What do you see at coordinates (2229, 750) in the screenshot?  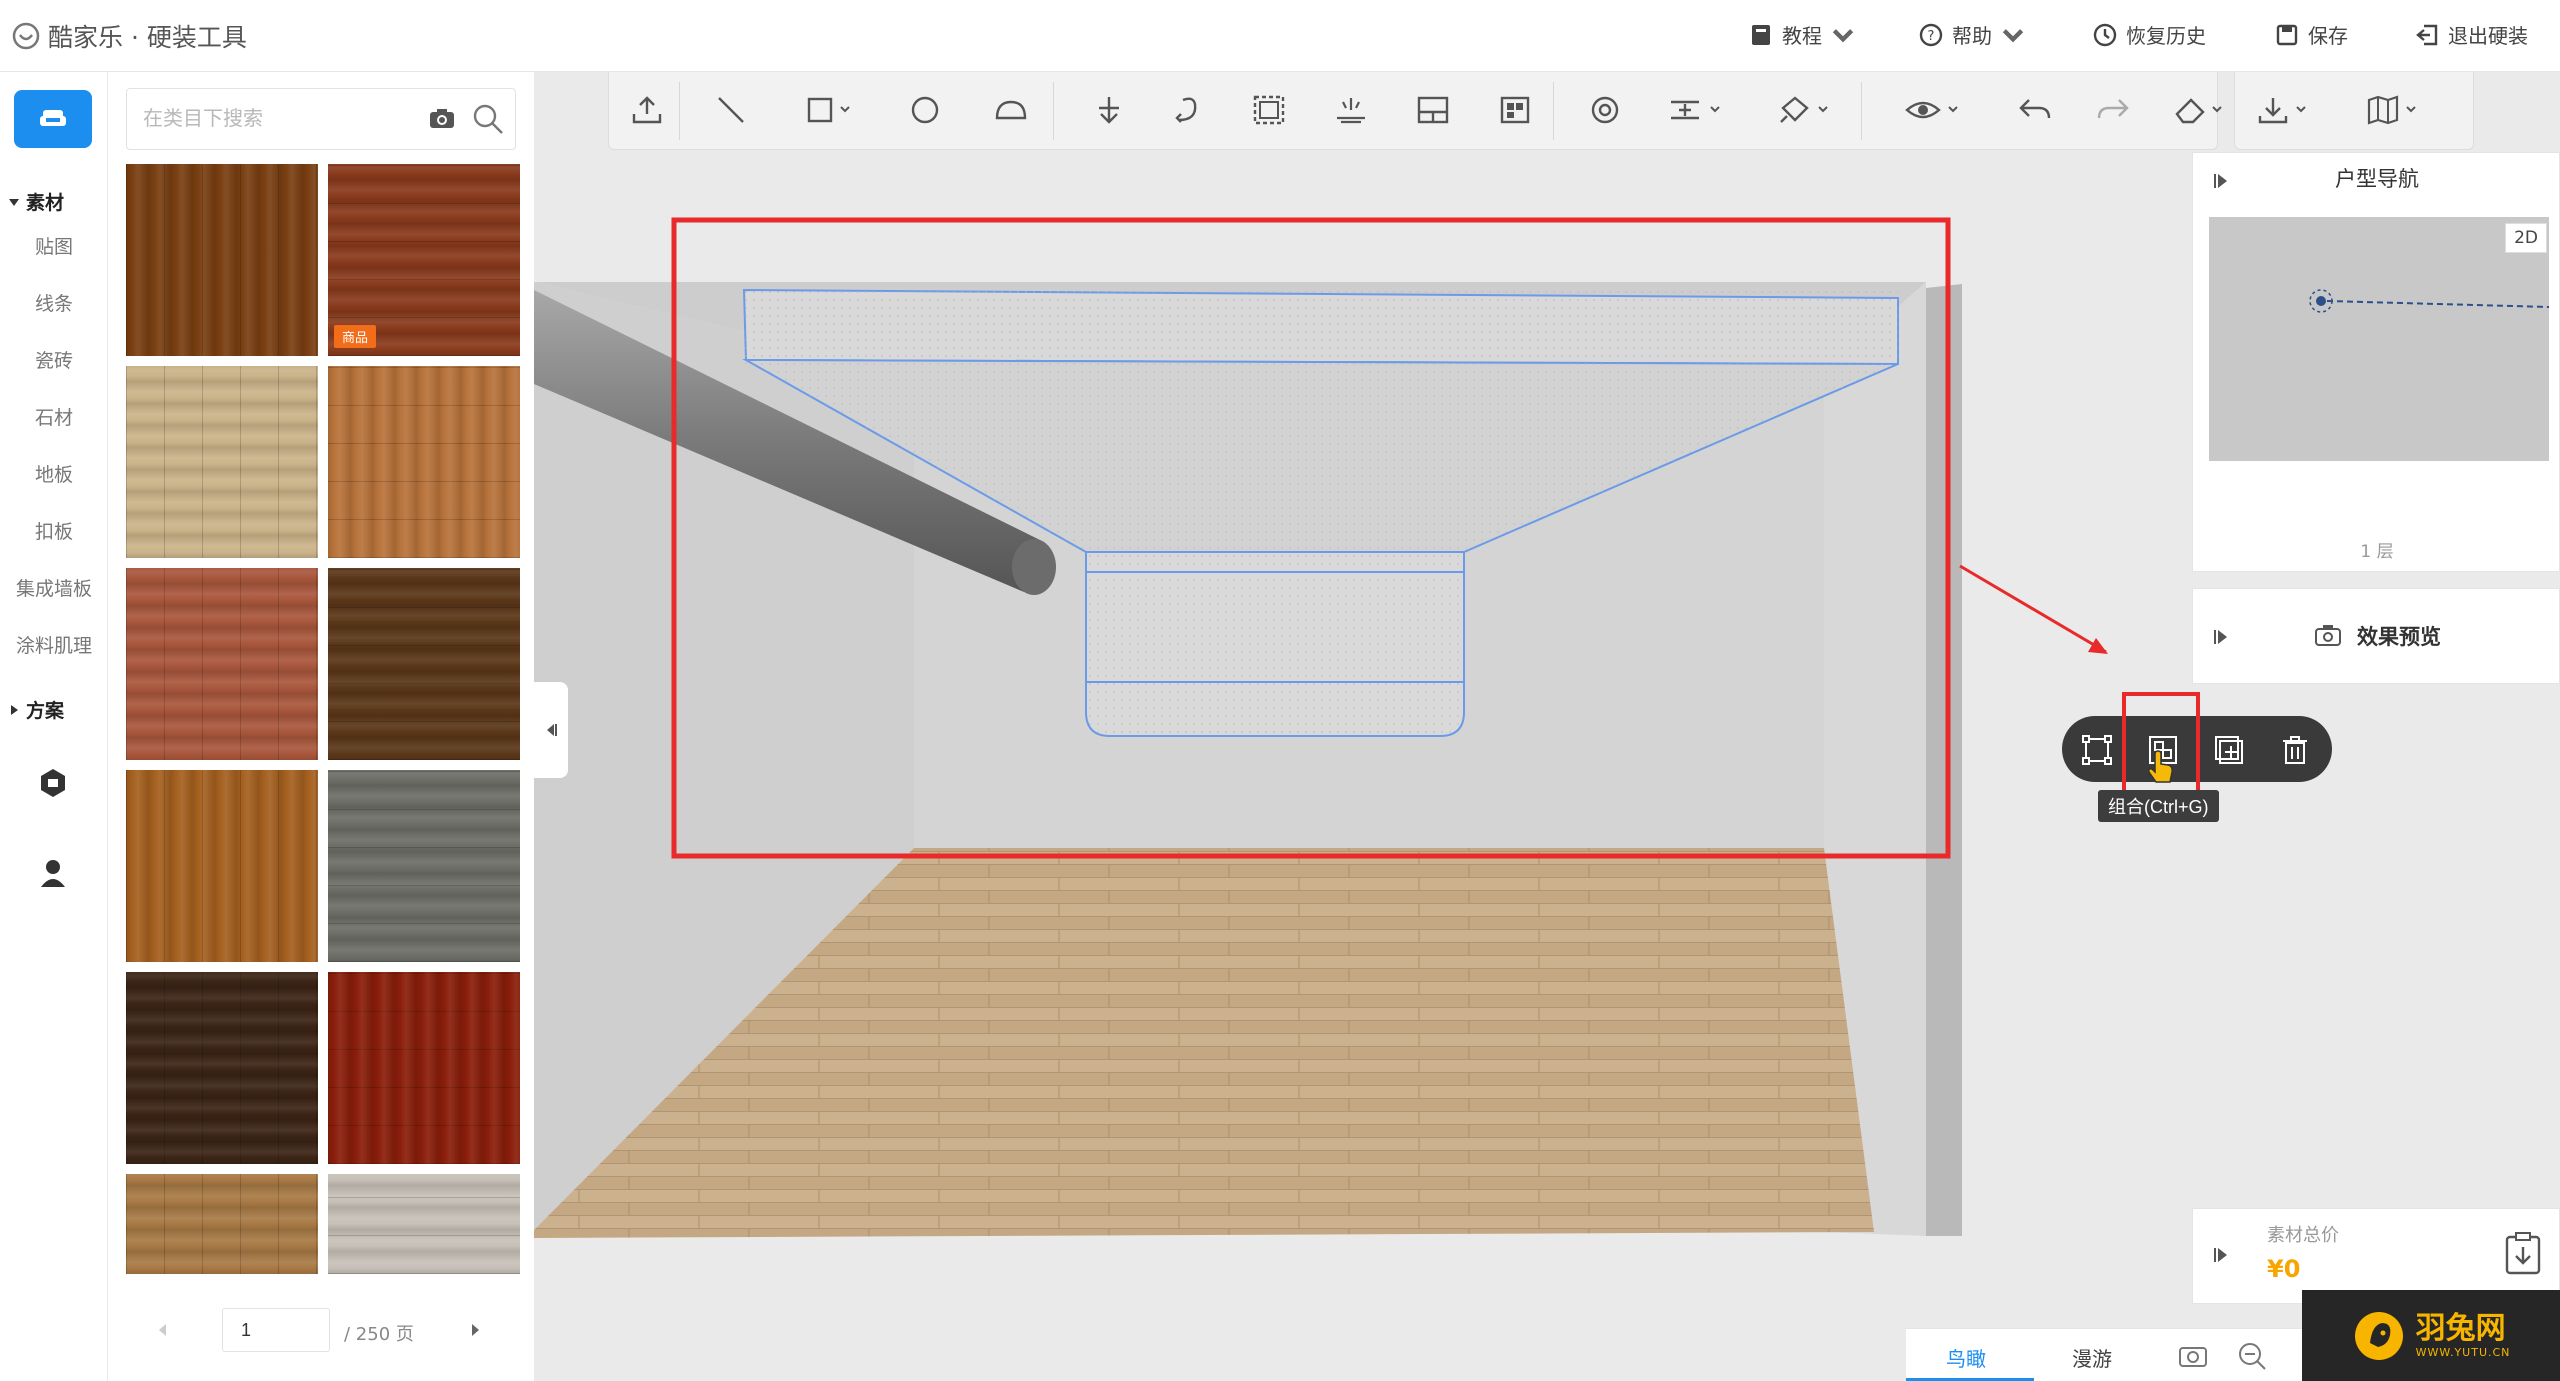 I see `add-icon` at bounding box center [2229, 750].